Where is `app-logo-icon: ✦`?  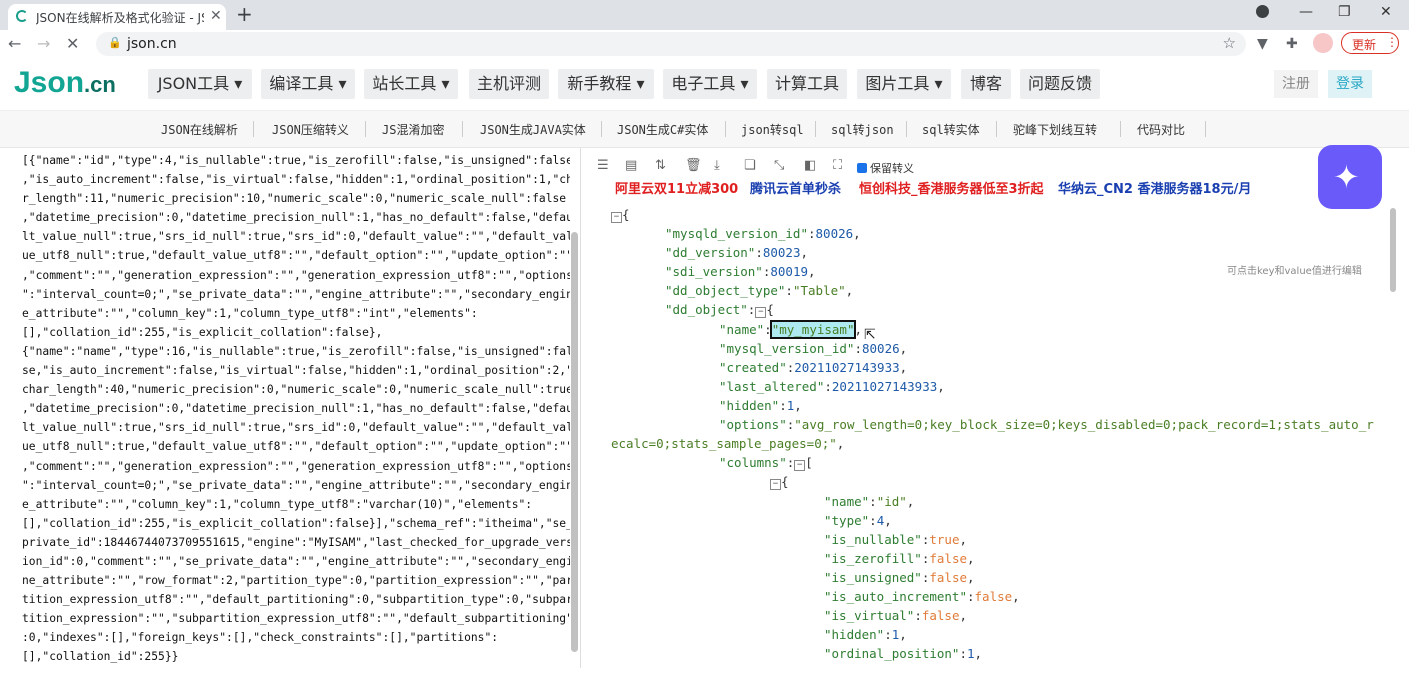 app-logo-icon: ✦ is located at coordinates (1350, 177).